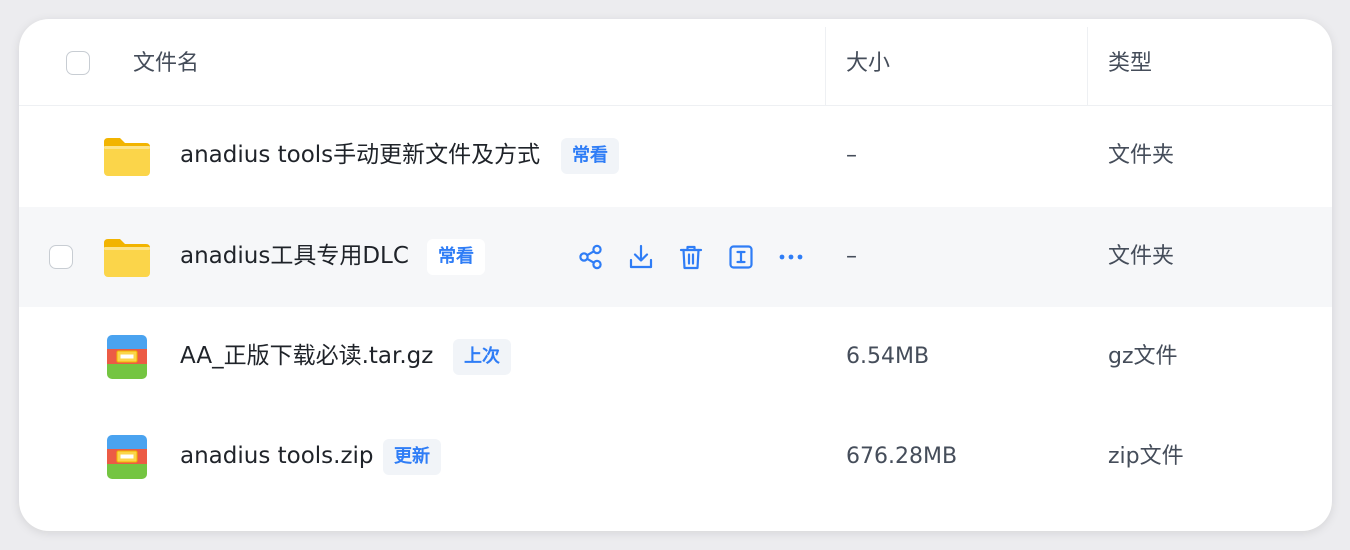 This screenshot has height=550, width=1350. What do you see at coordinates (360, 155) in the screenshot?
I see `file-name: anadius tools手动更新文件及方式` at bounding box center [360, 155].